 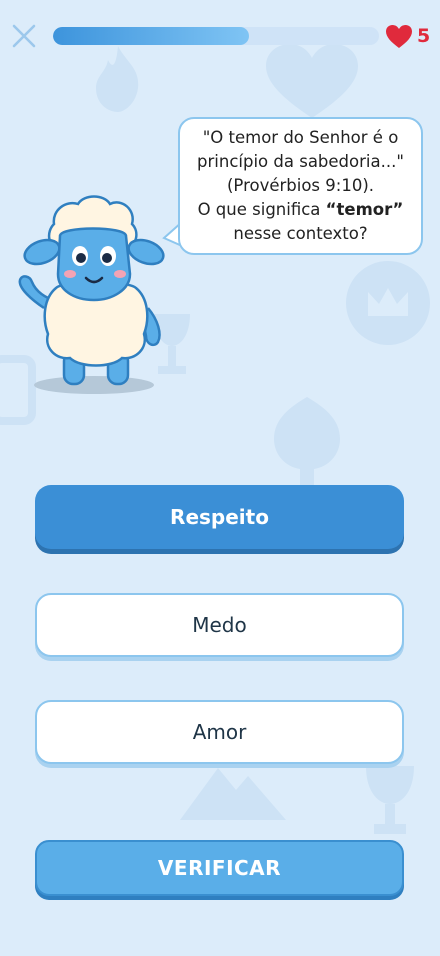 What do you see at coordinates (399, 36) in the screenshot?
I see `heart-icon` at bounding box center [399, 36].